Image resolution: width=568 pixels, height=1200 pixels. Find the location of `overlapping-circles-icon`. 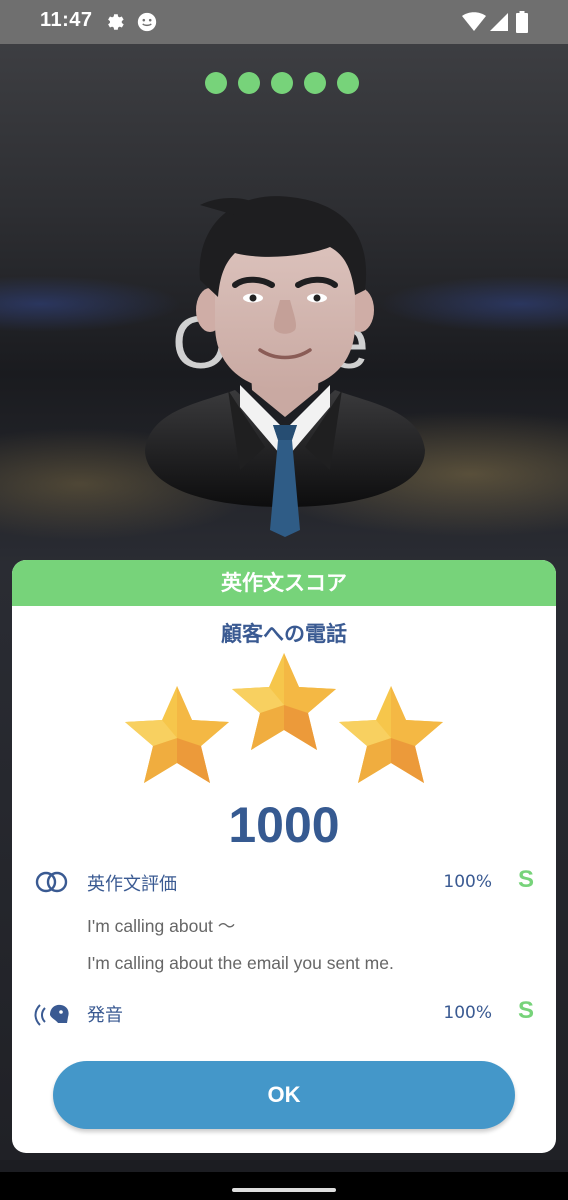

overlapping-circles-icon is located at coordinates (52, 884).